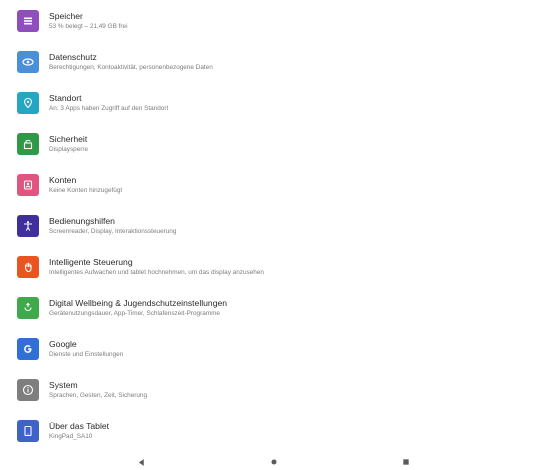 This screenshot has width=541, height=470. Describe the element at coordinates (71, 436) in the screenshot. I see `settings-item-subtitle: KingPad_SA10` at that location.